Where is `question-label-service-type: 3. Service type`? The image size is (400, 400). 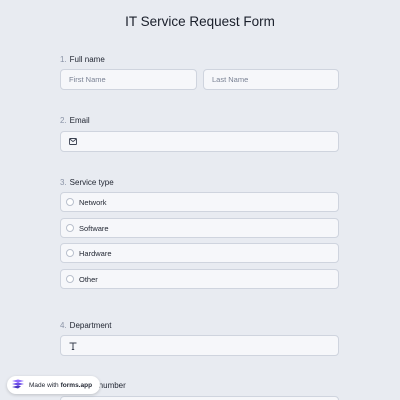
question-label-service-type: 3. Service type is located at coordinates (87, 182).